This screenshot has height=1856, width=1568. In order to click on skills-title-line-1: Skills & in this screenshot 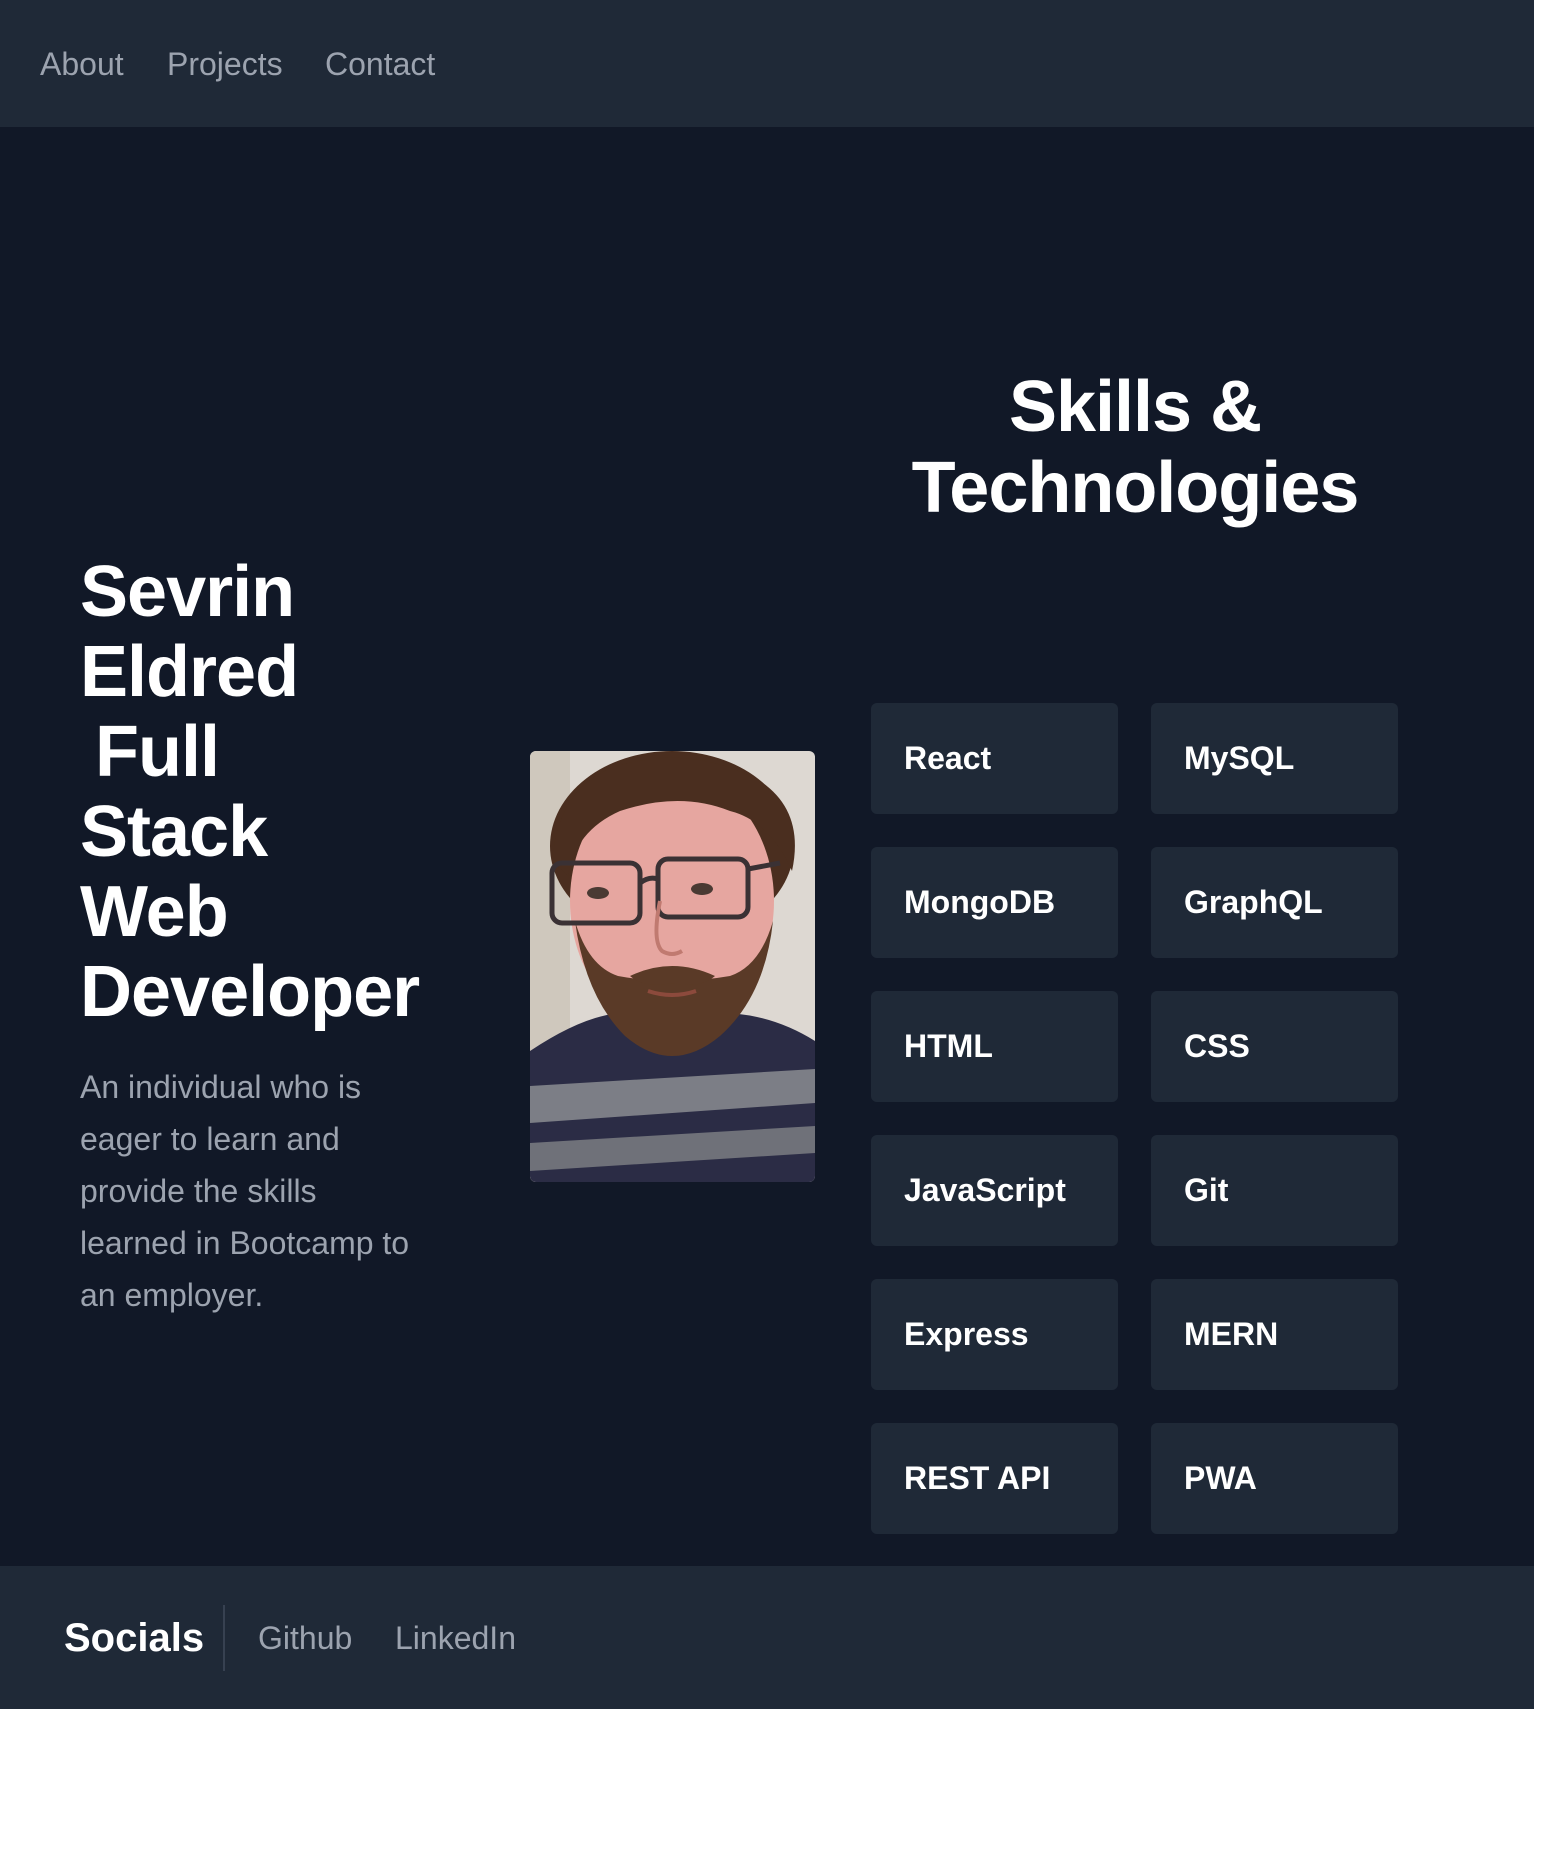, I will do `click(1135, 407)`.